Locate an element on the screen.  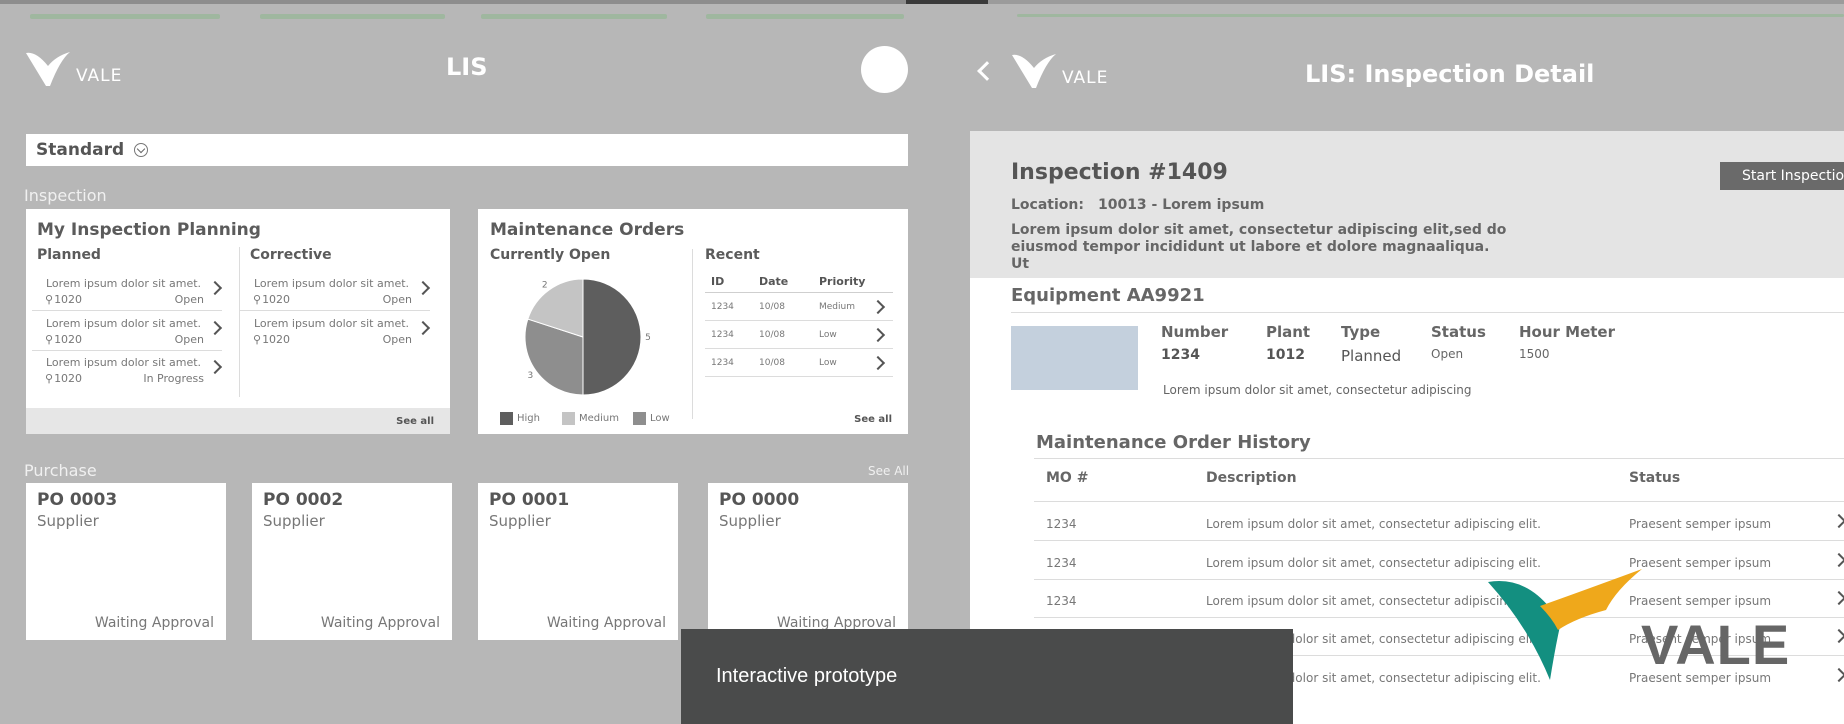
top-strip is located at coordinates (922, 11).